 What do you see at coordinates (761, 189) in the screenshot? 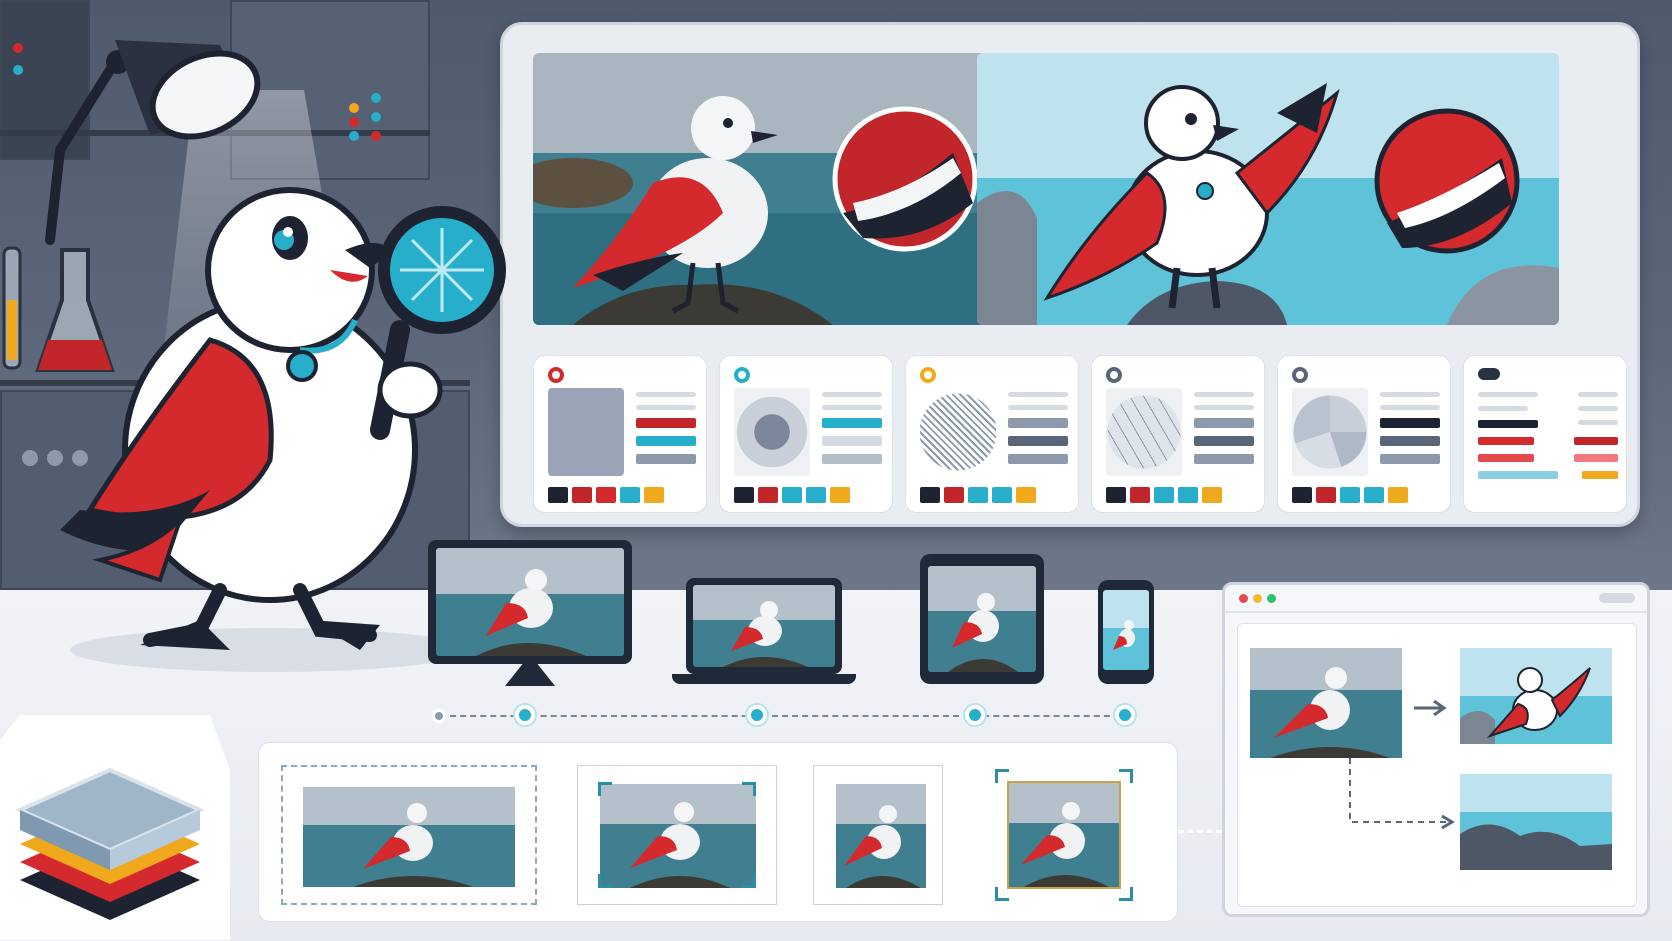
I see `realistic-seagull-photo` at bounding box center [761, 189].